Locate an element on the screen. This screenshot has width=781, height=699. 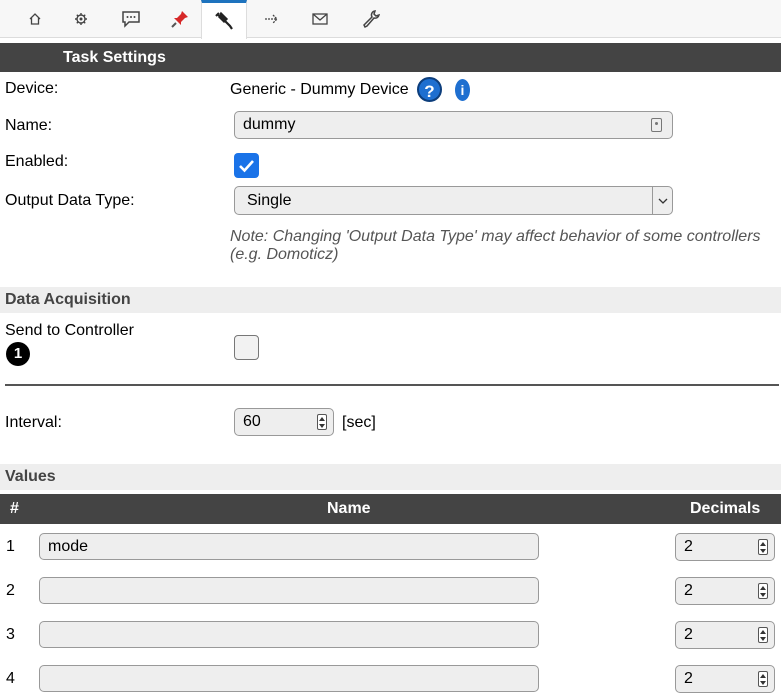
interval-input: 60 is located at coordinates (284, 422).